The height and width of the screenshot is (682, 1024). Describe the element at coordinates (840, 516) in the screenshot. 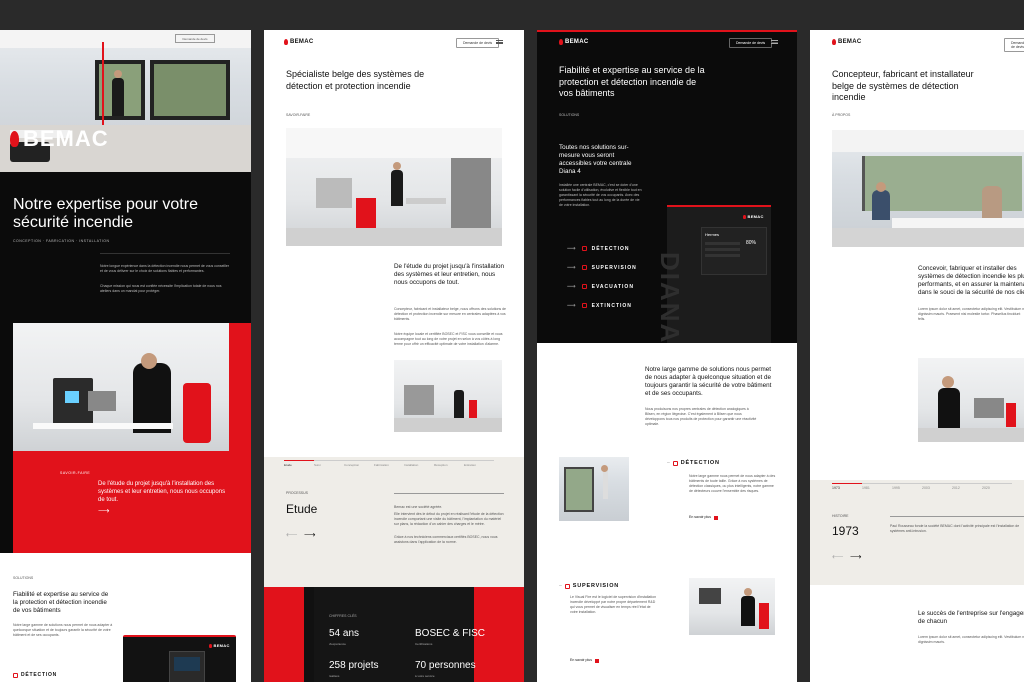

I see `history-label: HISTOIRE` at that location.